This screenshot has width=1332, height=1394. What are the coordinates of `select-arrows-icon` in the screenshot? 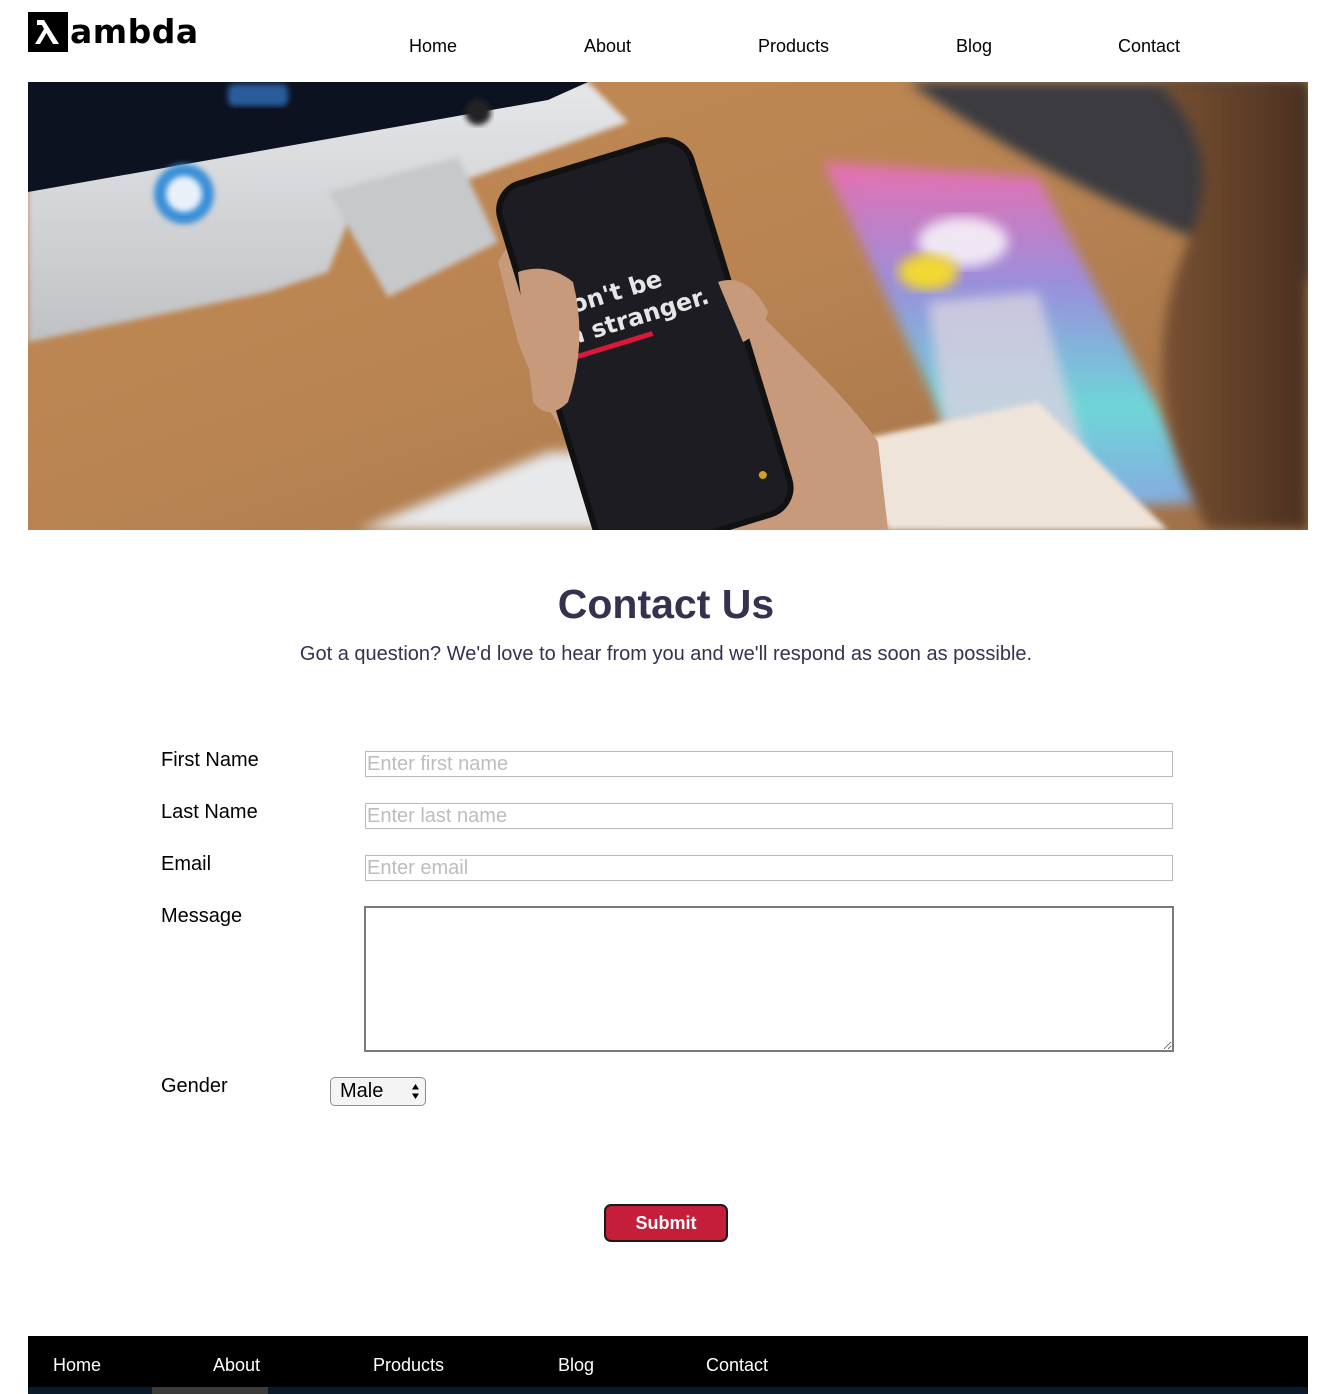 It's located at (415, 1091).